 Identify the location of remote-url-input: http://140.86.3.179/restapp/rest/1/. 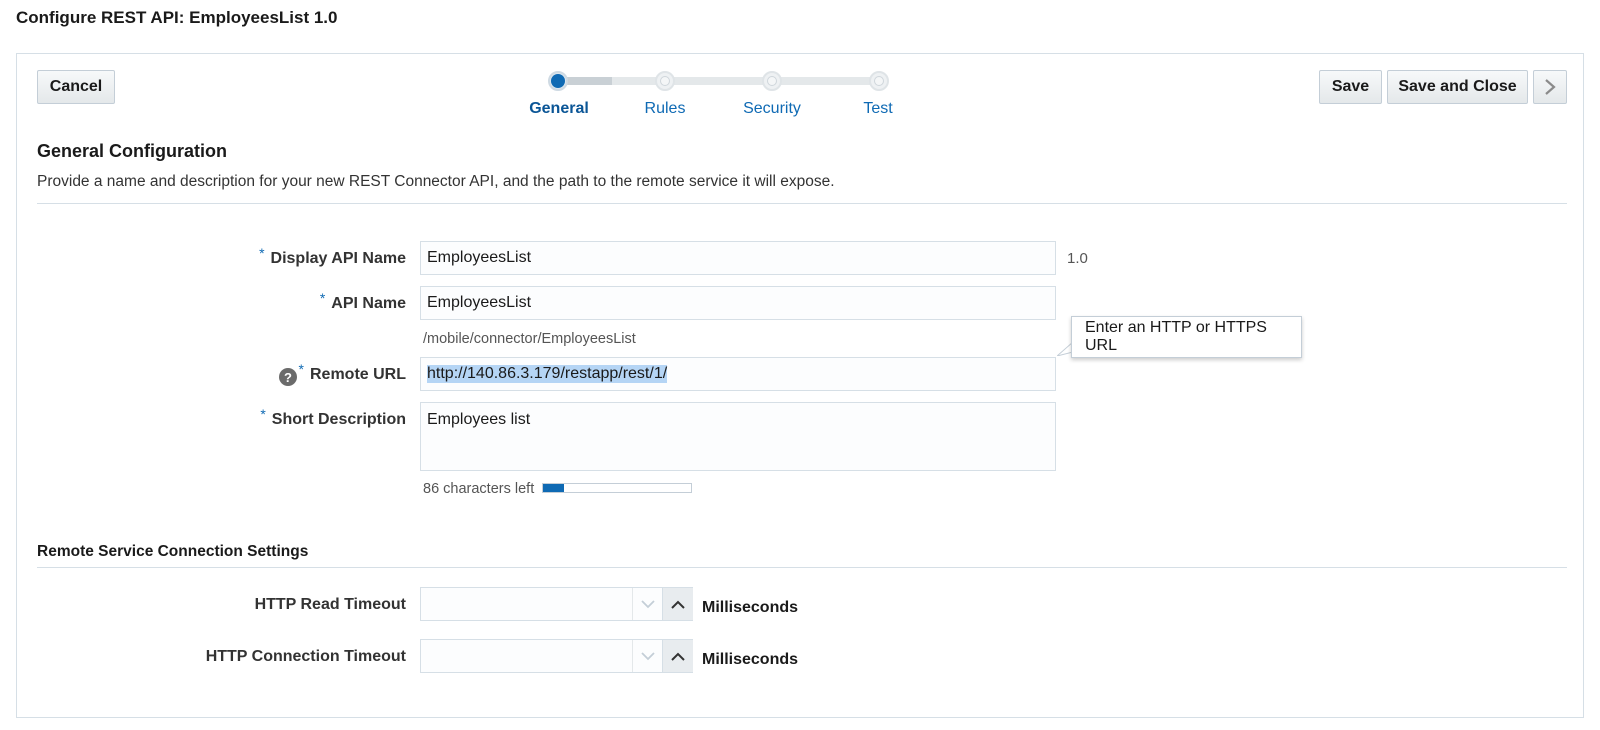
(738, 374).